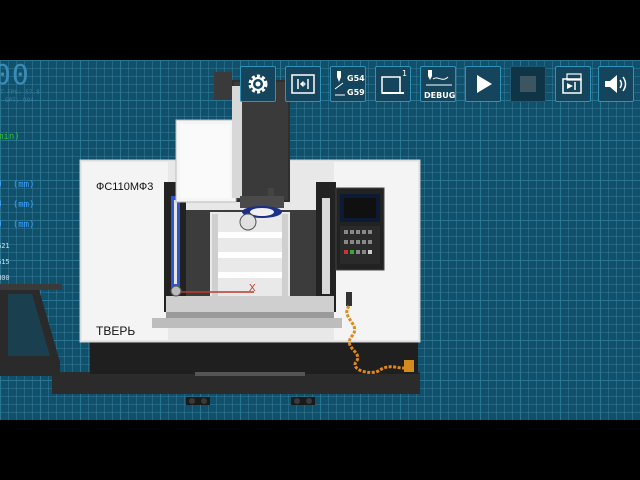 The image size is (640, 480). What do you see at coordinates (356, 92) in the screenshot?
I see `wcs-bottom-label: G59` at bounding box center [356, 92].